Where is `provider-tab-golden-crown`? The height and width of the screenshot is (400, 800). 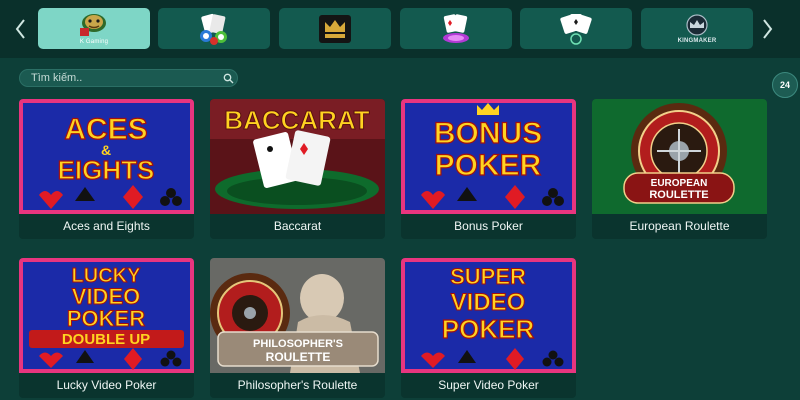 provider-tab-golden-crown is located at coordinates (335, 28).